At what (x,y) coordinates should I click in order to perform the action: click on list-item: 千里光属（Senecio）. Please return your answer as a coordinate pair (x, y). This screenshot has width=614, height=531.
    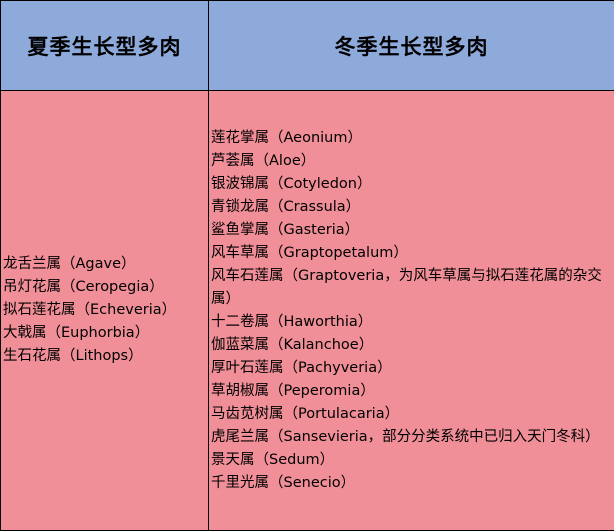
    Looking at the image, I should click on (283, 482).